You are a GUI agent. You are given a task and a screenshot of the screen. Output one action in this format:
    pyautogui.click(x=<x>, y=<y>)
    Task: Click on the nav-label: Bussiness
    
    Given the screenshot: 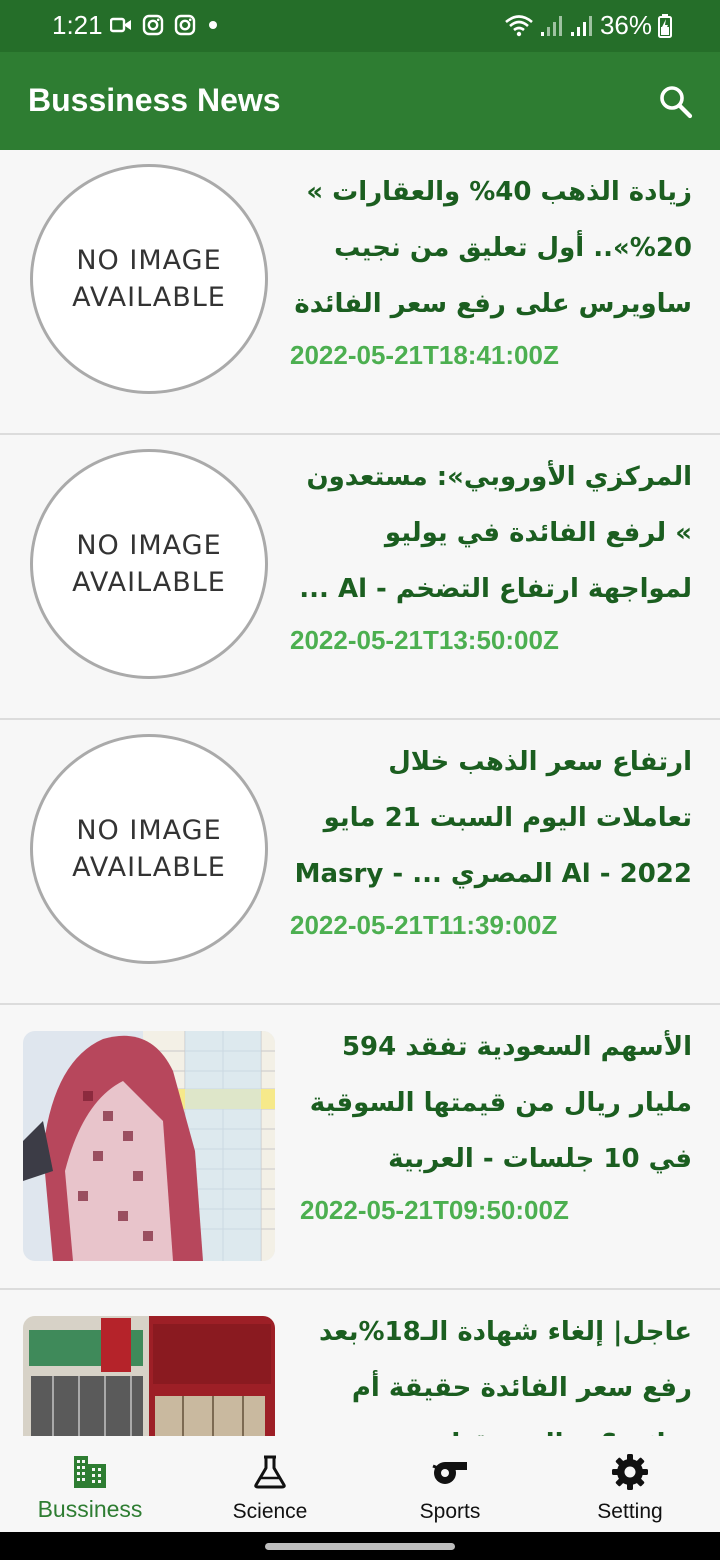 What is the action you would take?
    pyautogui.click(x=90, y=1509)
    